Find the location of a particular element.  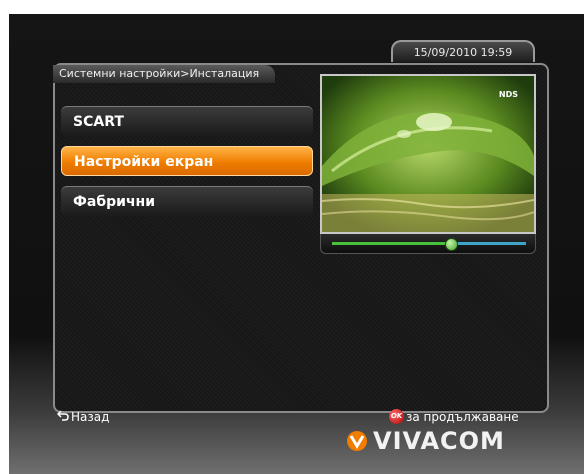

breadcrumb: Системни настройки>Инсталация is located at coordinates (164, 74).